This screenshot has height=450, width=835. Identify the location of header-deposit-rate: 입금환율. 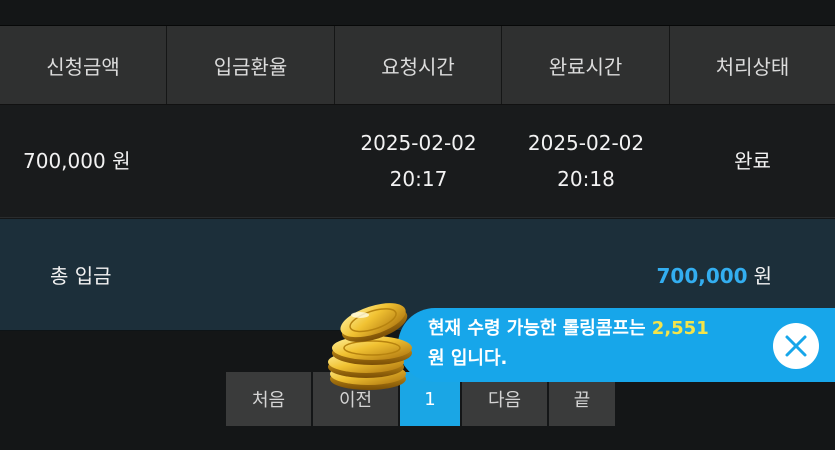
(251, 65).